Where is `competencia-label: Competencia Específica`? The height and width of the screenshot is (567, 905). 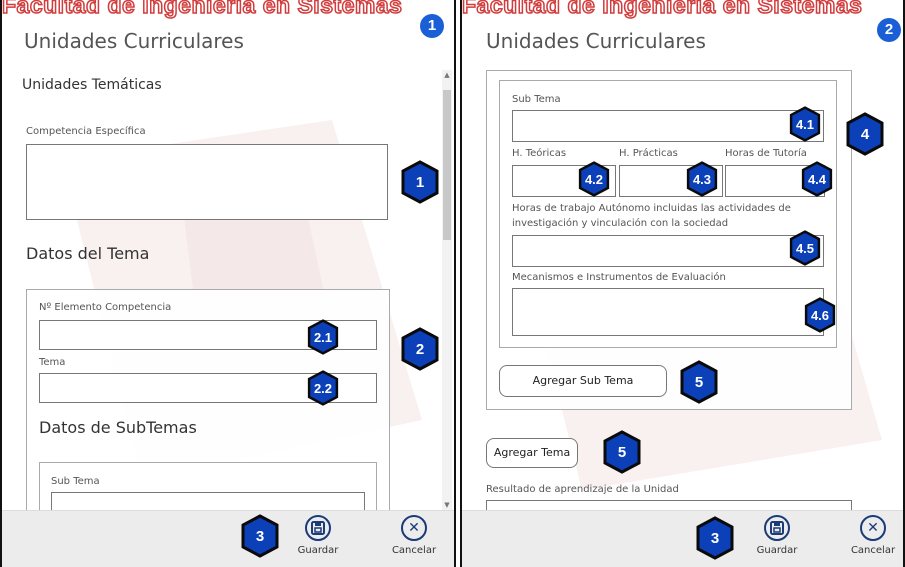 competencia-label: Competencia Específica is located at coordinates (86, 131).